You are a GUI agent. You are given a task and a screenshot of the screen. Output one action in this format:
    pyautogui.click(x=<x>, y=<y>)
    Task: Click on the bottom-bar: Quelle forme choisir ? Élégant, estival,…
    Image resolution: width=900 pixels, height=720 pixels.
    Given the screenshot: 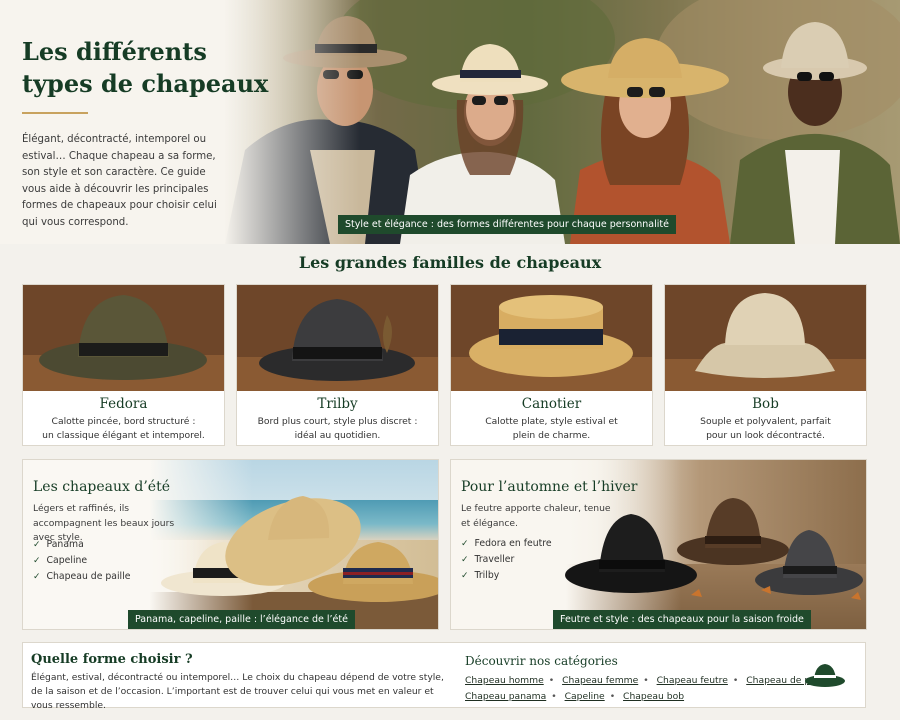 What is the action you would take?
    pyautogui.click(x=444, y=676)
    